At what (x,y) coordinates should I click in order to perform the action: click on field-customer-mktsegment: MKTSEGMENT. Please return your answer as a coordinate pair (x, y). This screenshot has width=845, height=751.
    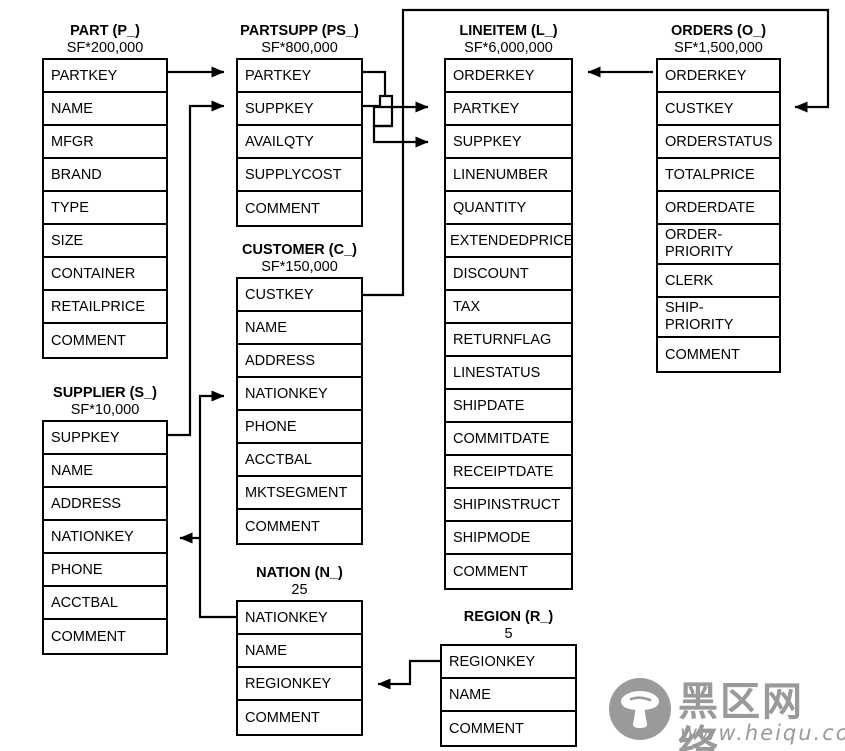
    Looking at the image, I should click on (299, 493).